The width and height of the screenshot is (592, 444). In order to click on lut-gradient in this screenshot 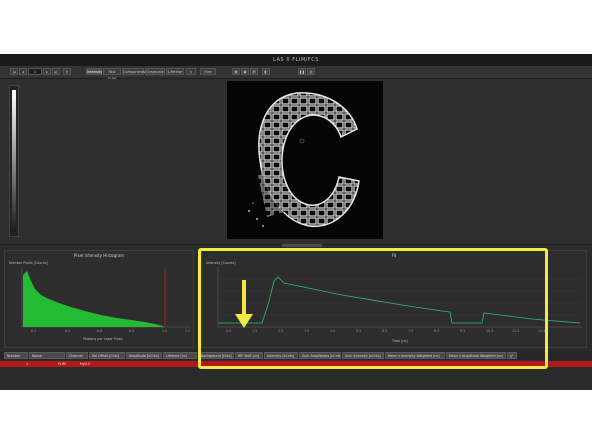, I will do `click(14, 161)`.